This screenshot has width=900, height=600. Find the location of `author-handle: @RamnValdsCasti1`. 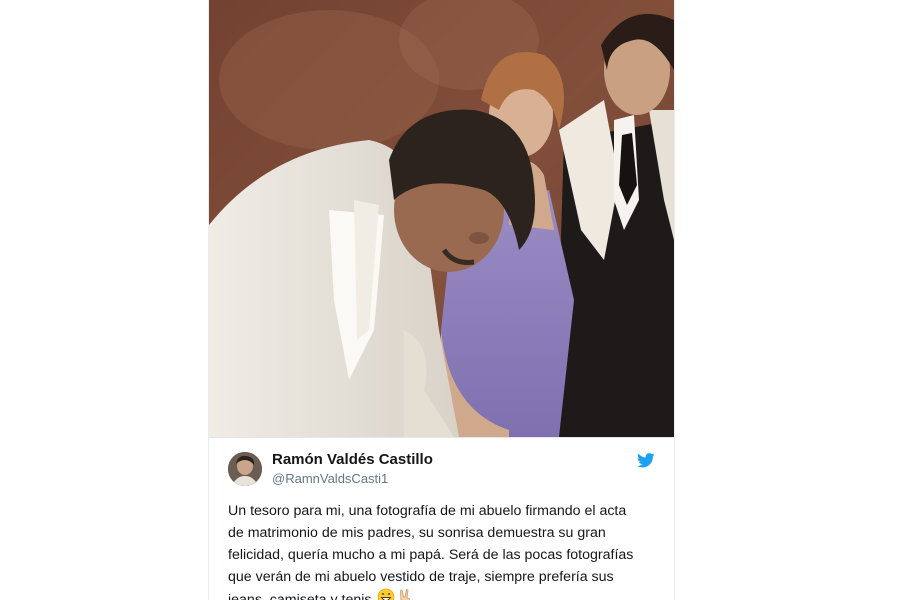

author-handle: @RamnValdsCasti1 is located at coordinates (330, 478).